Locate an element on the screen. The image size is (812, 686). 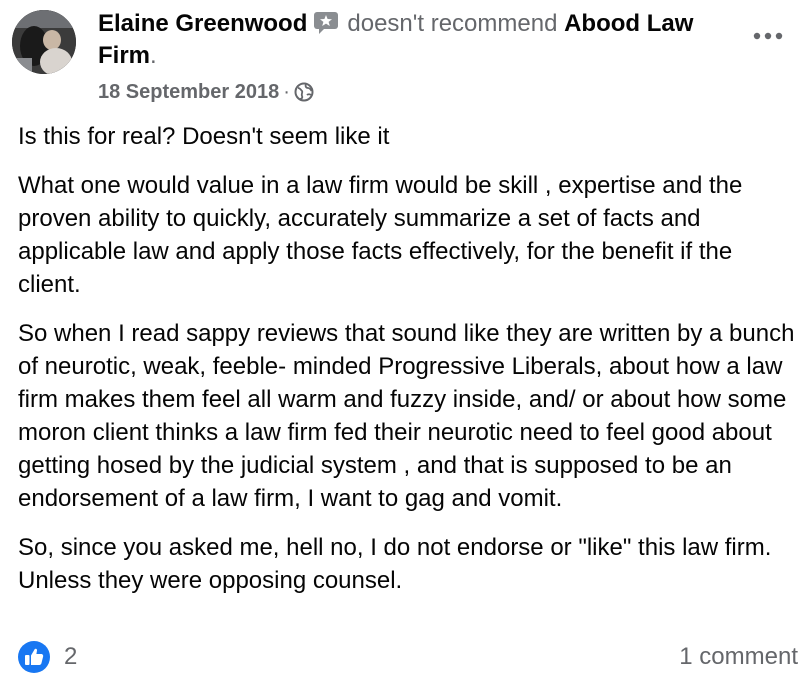
post-meta: 18 September 2018 · is located at coordinates (418, 92).